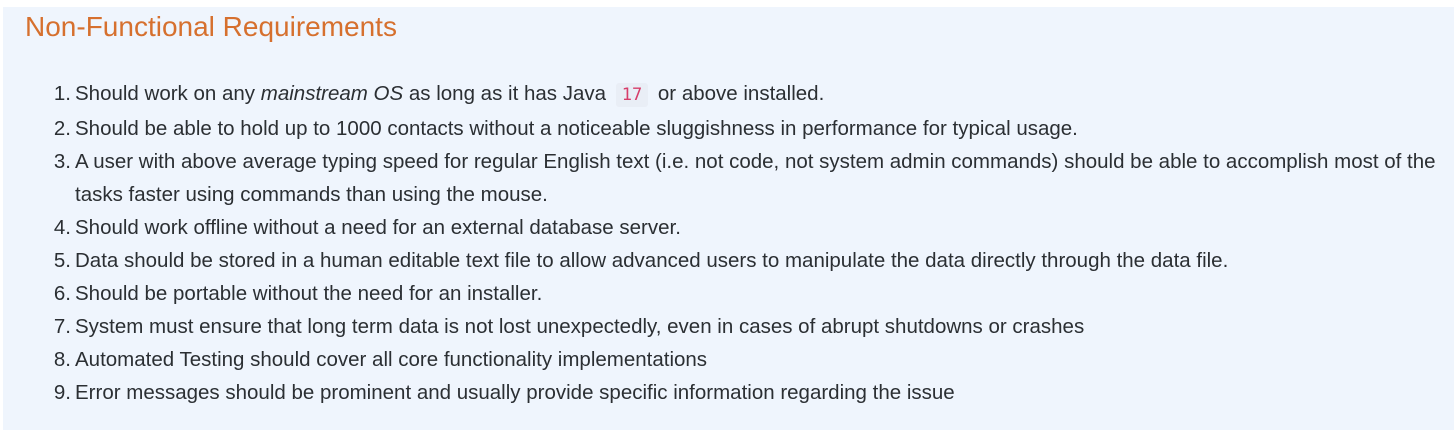 The height and width of the screenshot is (430, 1454). Describe the element at coordinates (62, 326) in the screenshot. I see `list-number: 7.` at that location.